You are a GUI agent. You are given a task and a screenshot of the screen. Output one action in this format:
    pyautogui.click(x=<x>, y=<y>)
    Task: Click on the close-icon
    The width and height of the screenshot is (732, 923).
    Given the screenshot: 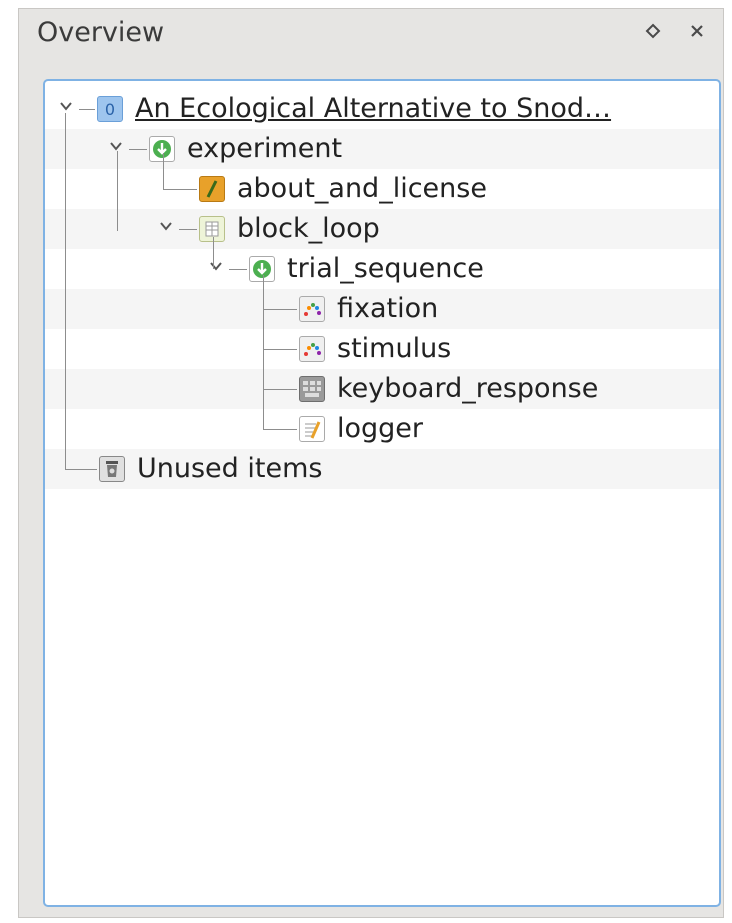 What is the action you would take?
    pyautogui.click(x=697, y=31)
    